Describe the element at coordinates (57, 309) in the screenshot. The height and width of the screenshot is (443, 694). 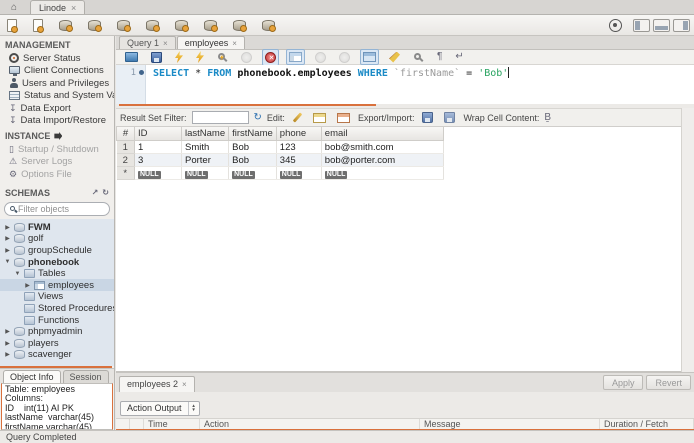
I see `tree-item-stored-procedures: Stored Procedures` at that location.